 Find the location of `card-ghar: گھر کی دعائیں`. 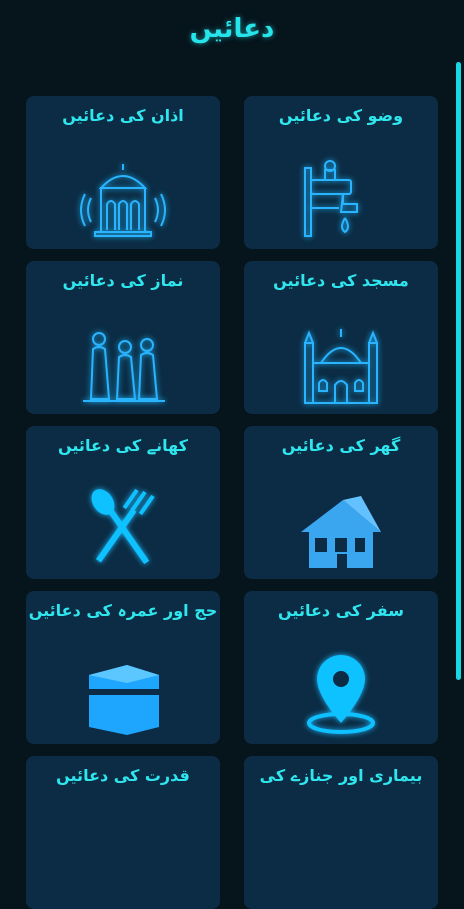

card-ghar: گھر کی دعائیں is located at coordinates (341, 502).